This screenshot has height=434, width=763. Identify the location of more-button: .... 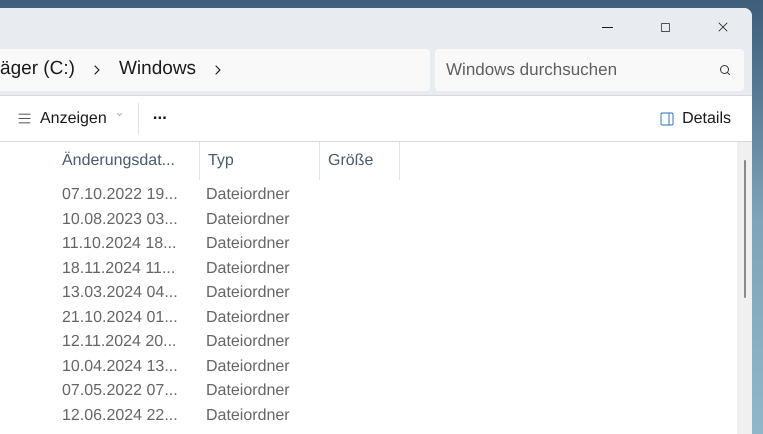
(159, 113).